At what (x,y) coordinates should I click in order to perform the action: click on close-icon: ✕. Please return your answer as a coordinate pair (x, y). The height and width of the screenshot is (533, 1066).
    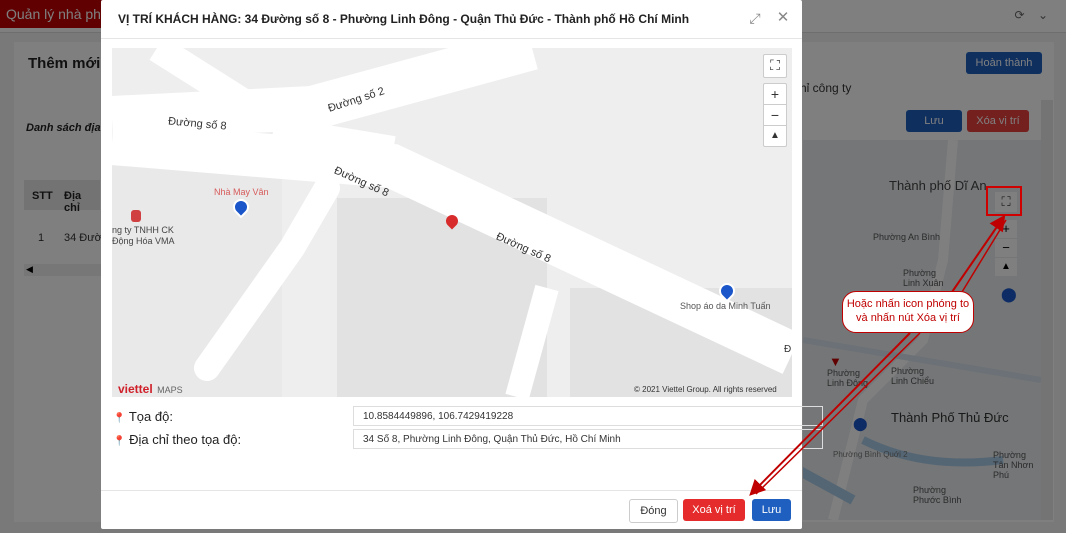
    Looking at the image, I should click on (783, 18).